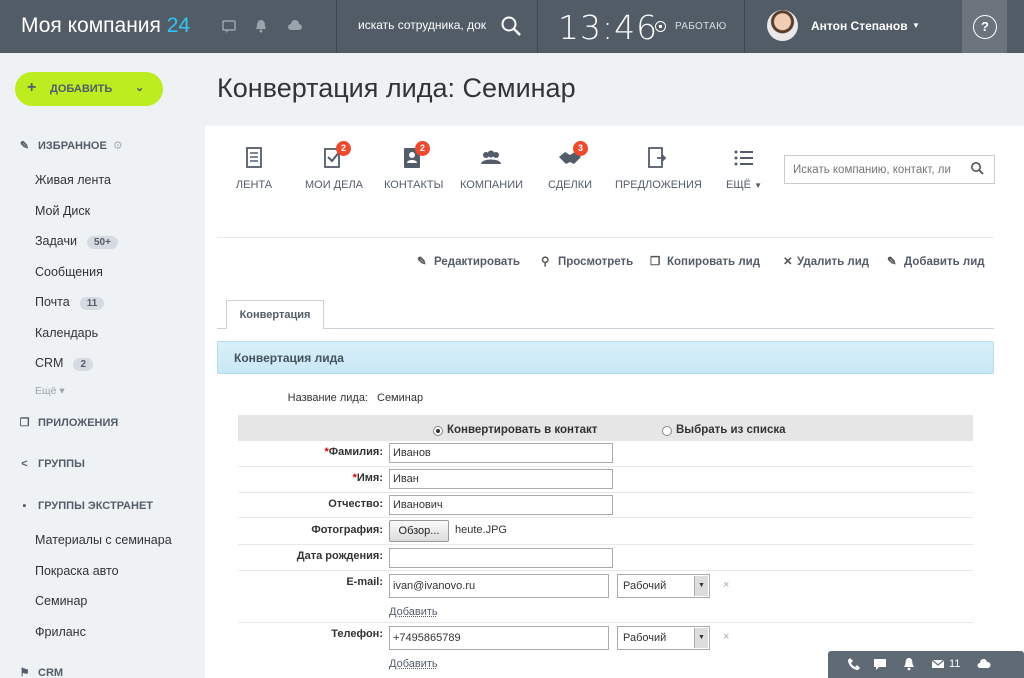 This screenshot has height=678, width=1024. I want to click on add-email-link: Добавить, so click(413, 612).